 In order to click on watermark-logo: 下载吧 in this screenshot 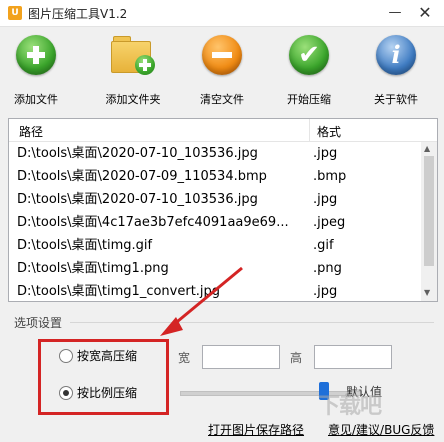, I will do `click(350, 406)`.